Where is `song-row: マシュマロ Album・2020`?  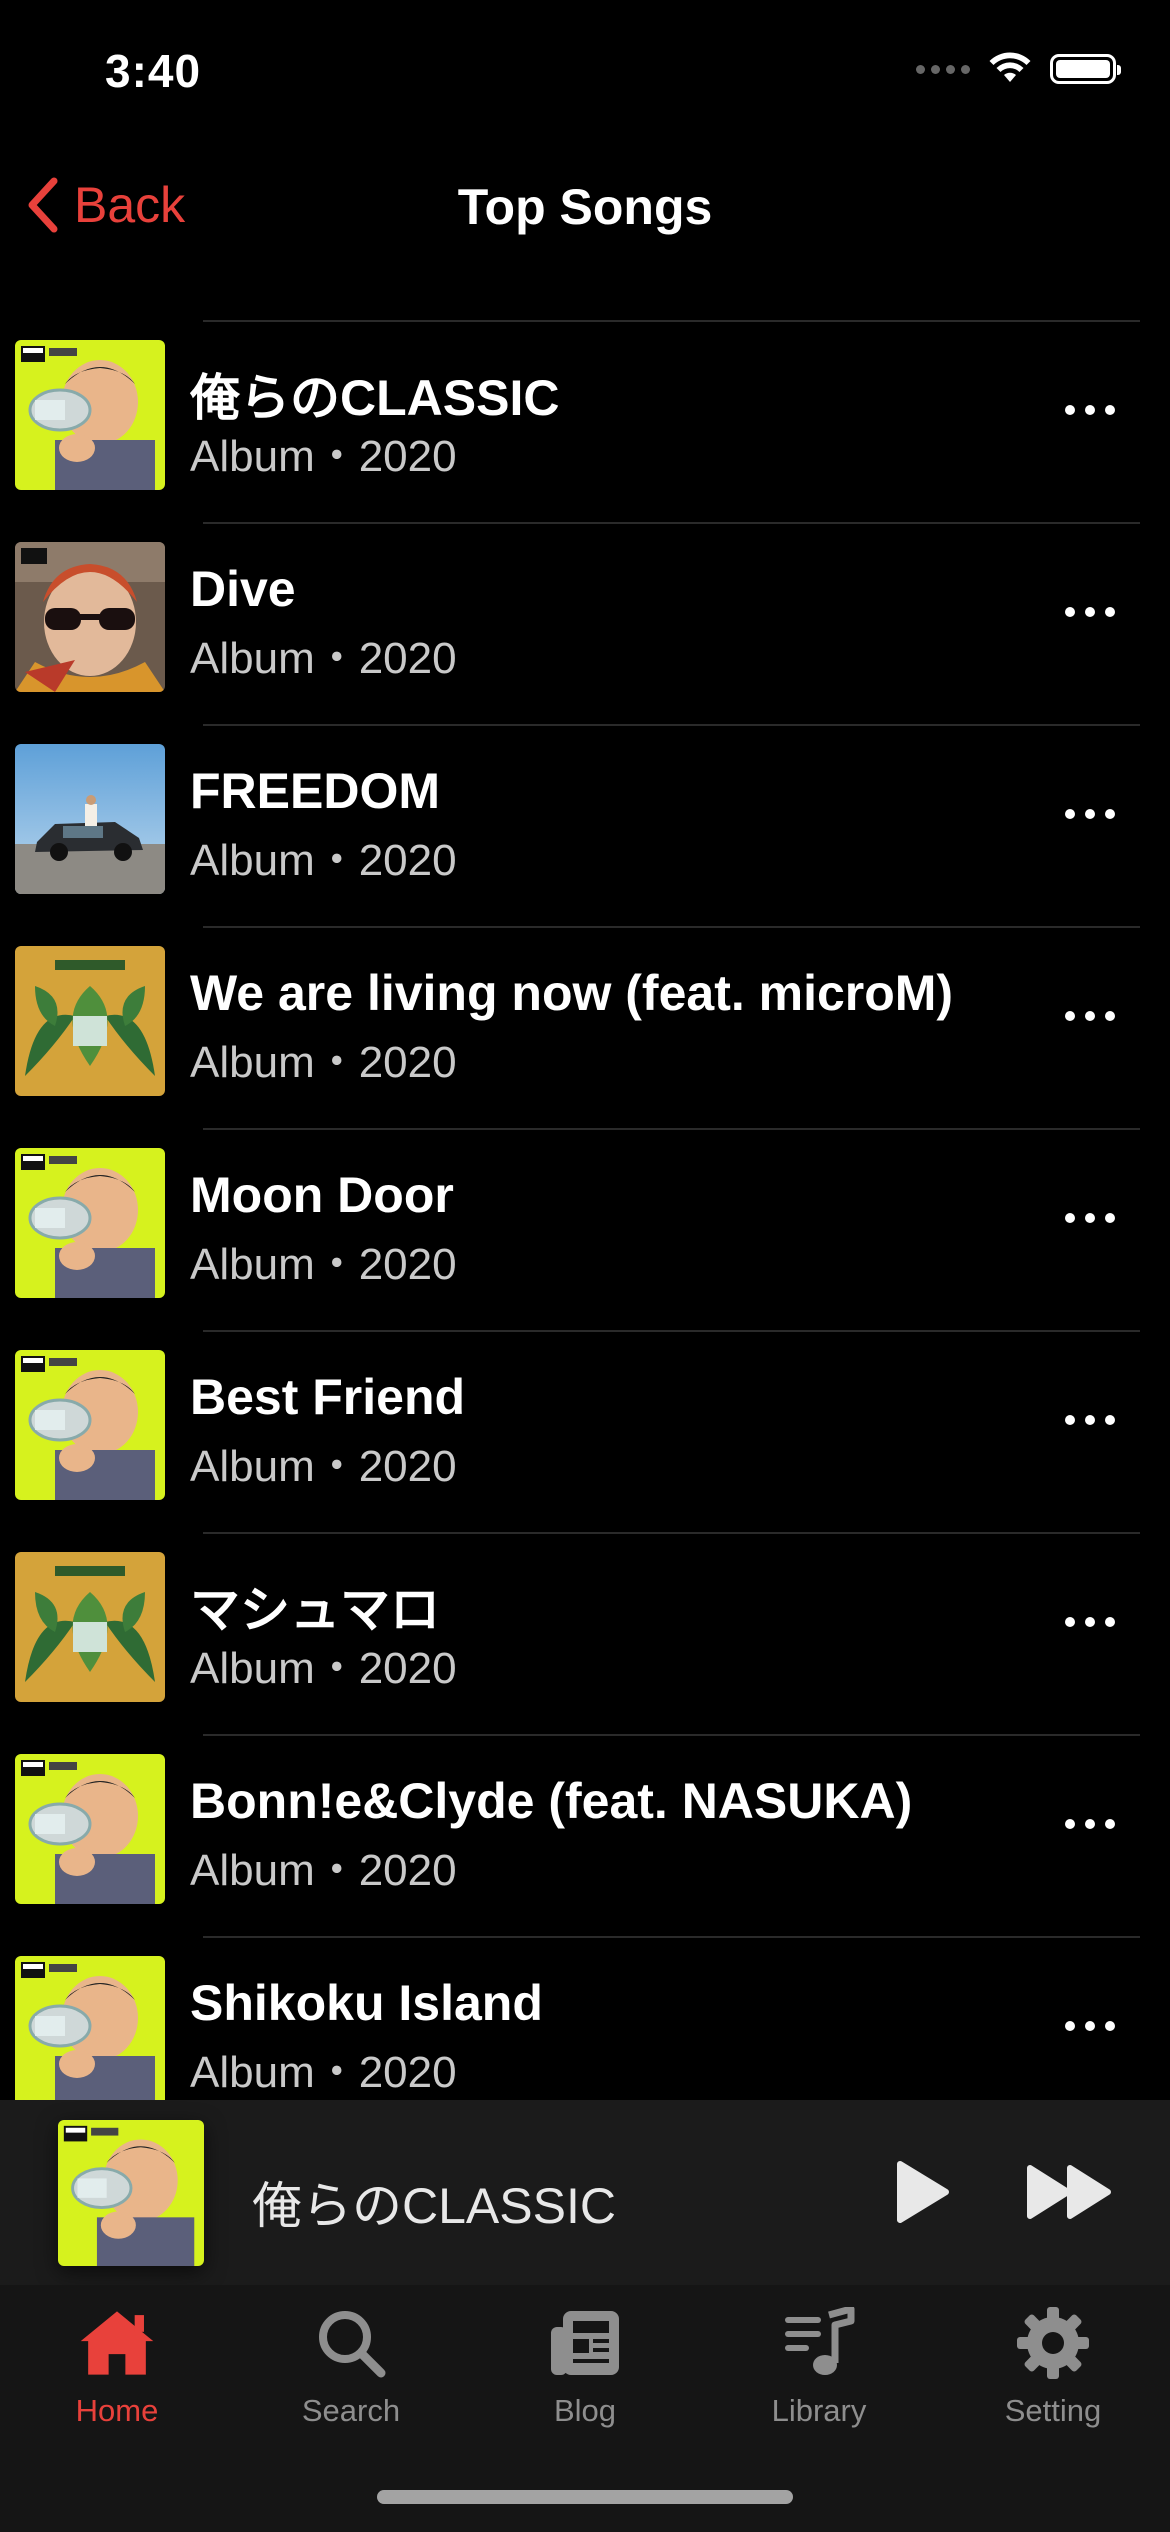
song-row: マシュマロ Album・2020 is located at coordinates (585, 1633).